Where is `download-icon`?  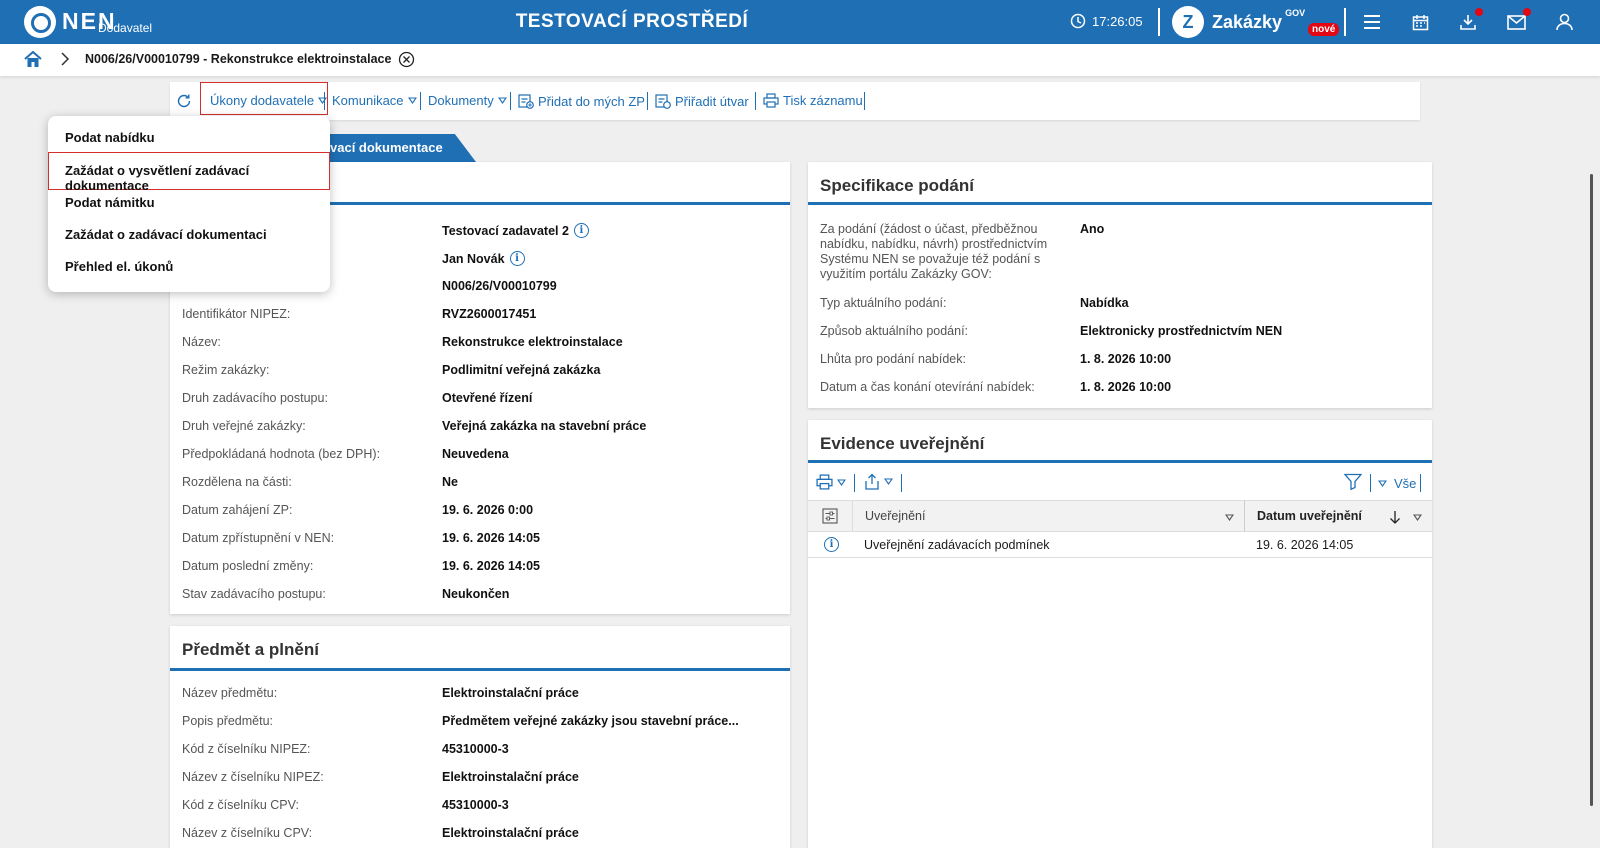
download-icon is located at coordinates (1470, 20).